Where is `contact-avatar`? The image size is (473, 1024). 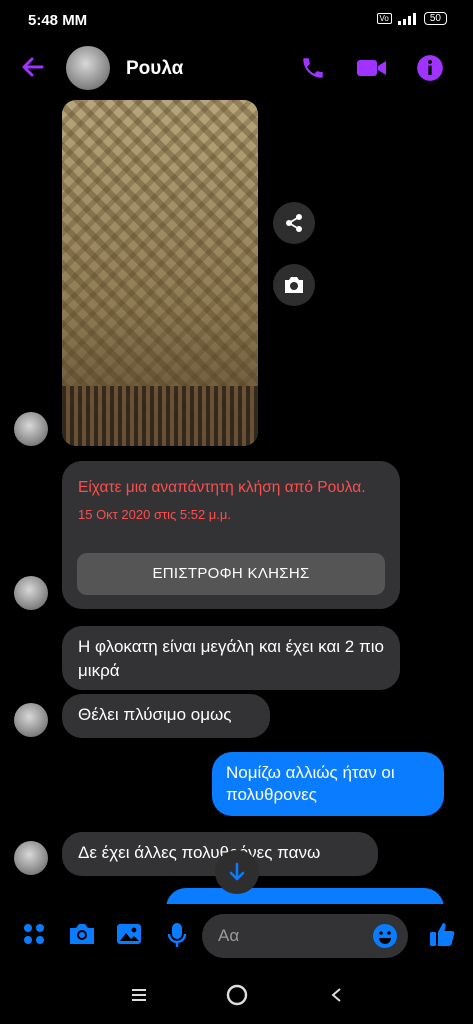 contact-avatar is located at coordinates (88, 68).